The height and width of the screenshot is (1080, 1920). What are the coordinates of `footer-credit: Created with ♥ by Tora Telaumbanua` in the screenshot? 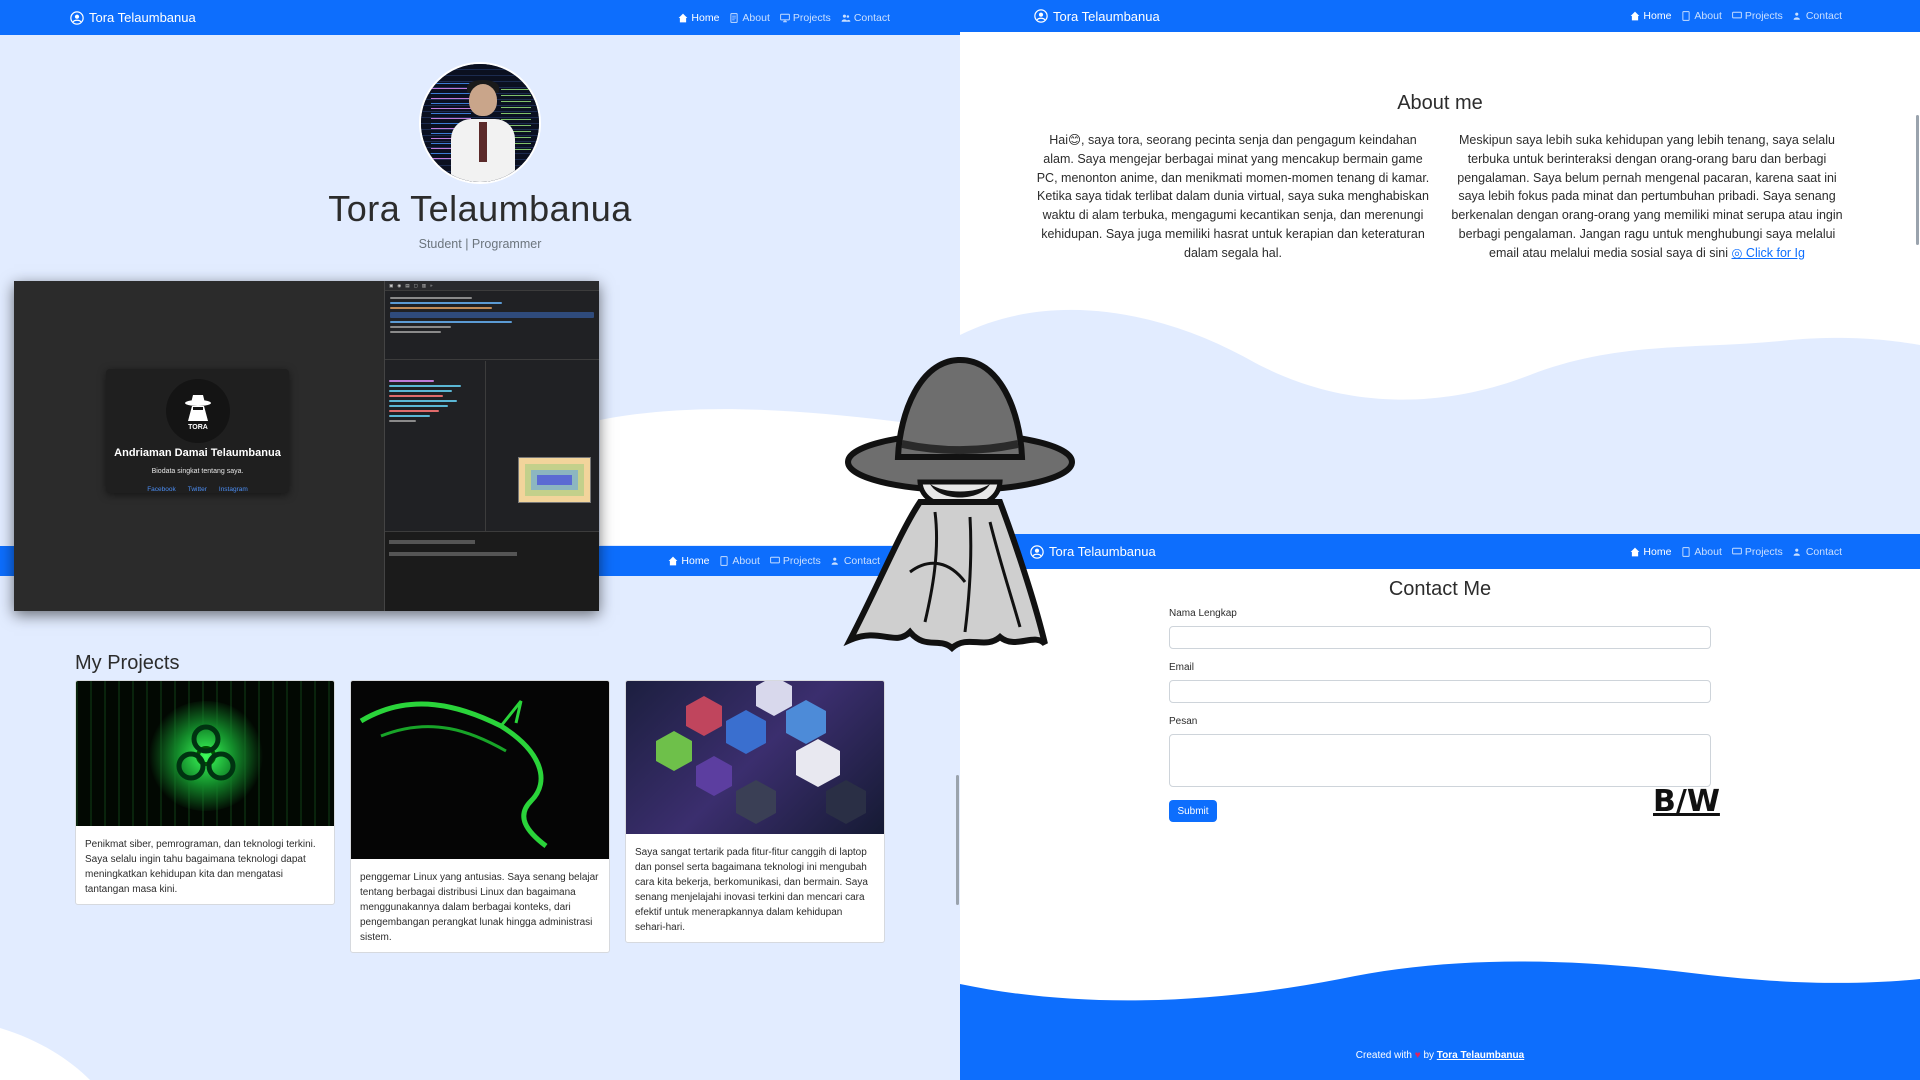 It's located at (1440, 1055).